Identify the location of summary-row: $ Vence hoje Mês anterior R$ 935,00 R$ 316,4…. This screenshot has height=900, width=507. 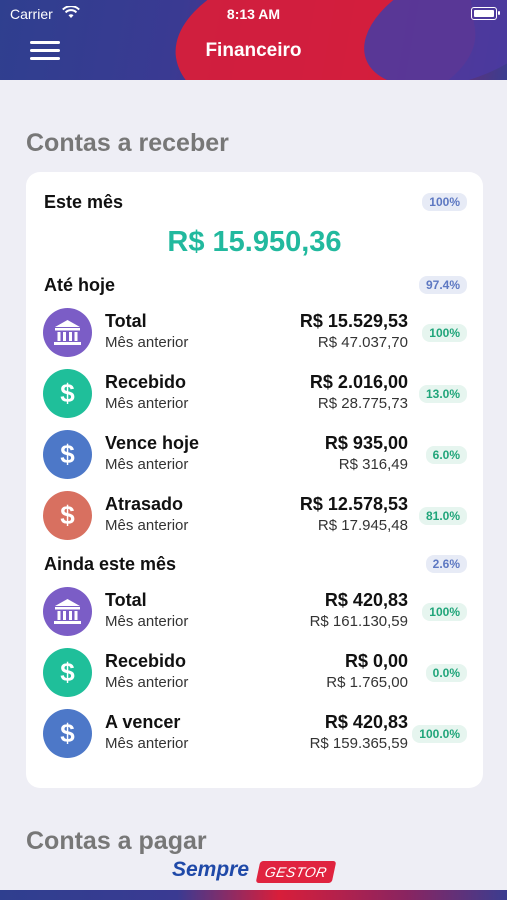
(254, 455).